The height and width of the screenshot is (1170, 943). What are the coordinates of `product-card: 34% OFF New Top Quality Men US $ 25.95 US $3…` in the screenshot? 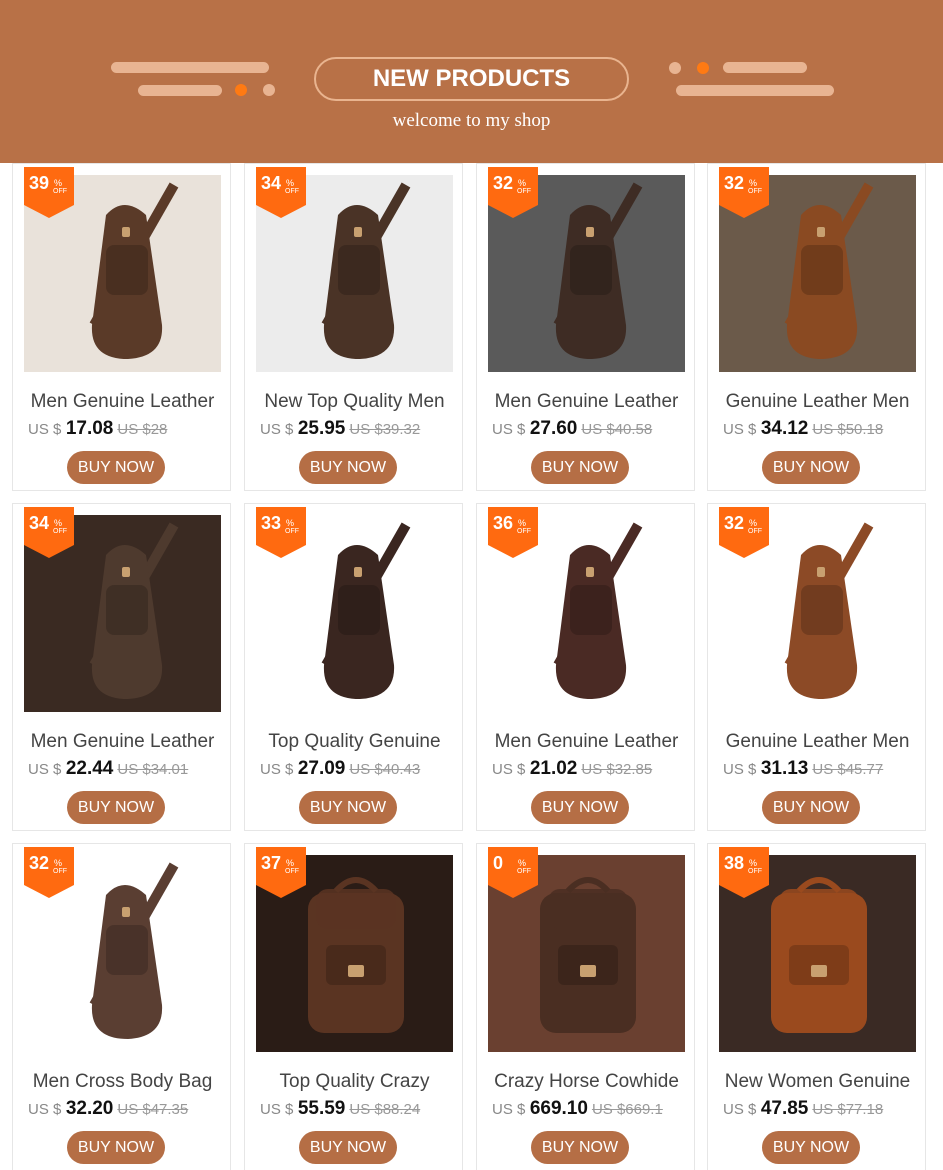 It's located at (353, 327).